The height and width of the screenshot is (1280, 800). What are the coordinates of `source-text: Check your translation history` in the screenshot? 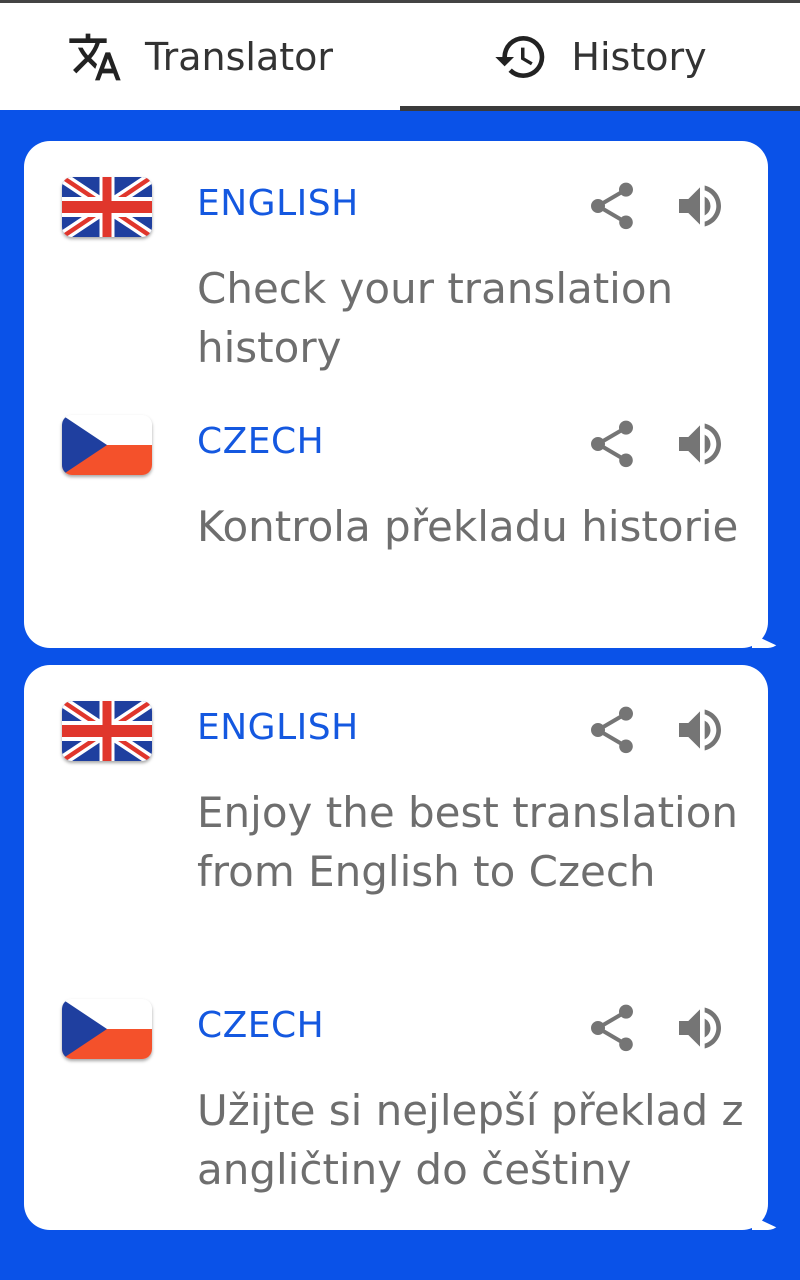 It's located at (474, 318).